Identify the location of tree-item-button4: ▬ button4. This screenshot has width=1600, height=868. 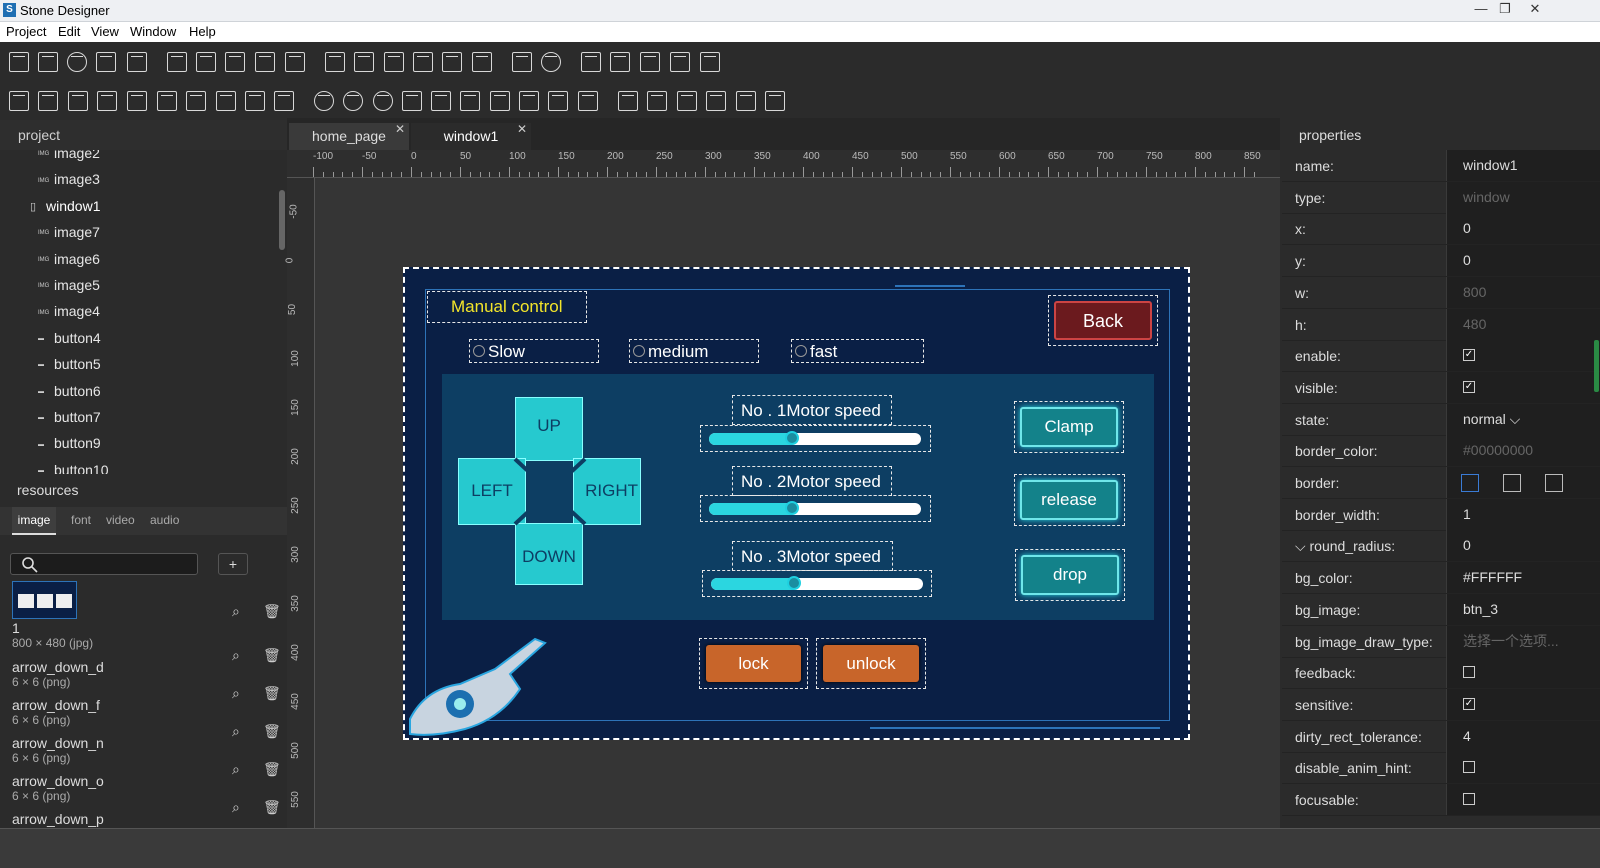
(69, 338).